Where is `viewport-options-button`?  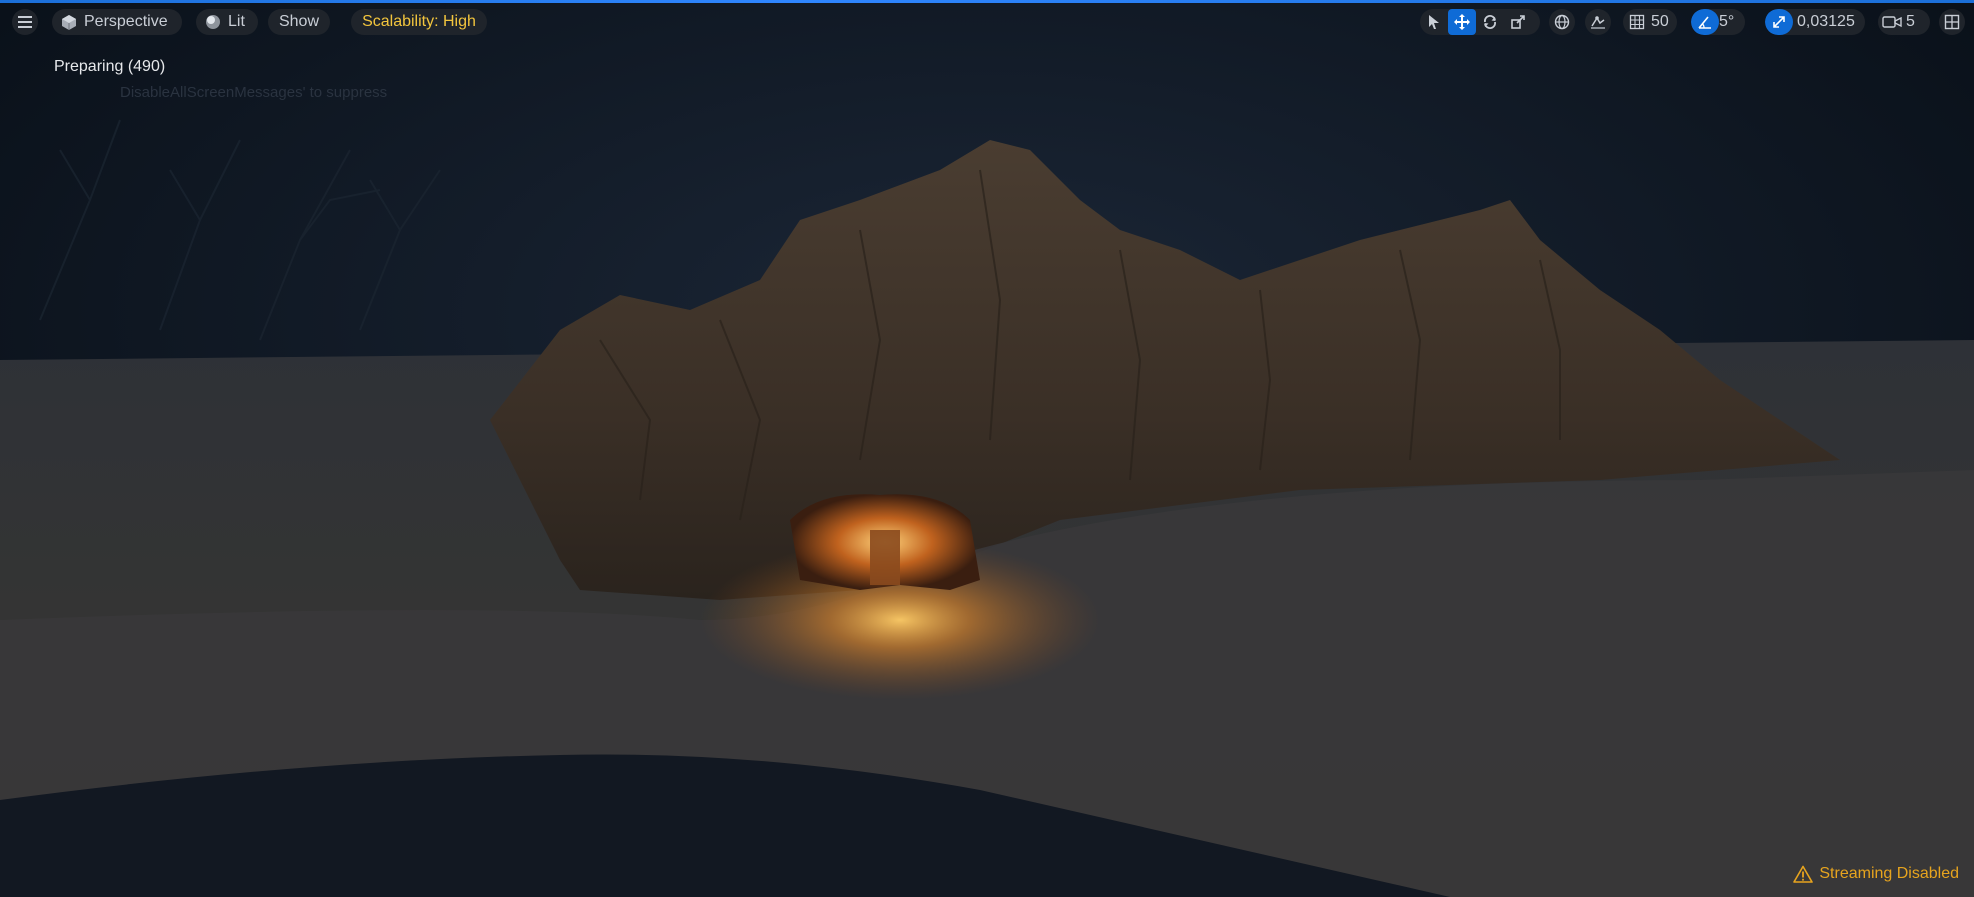
viewport-options-button is located at coordinates (25, 22).